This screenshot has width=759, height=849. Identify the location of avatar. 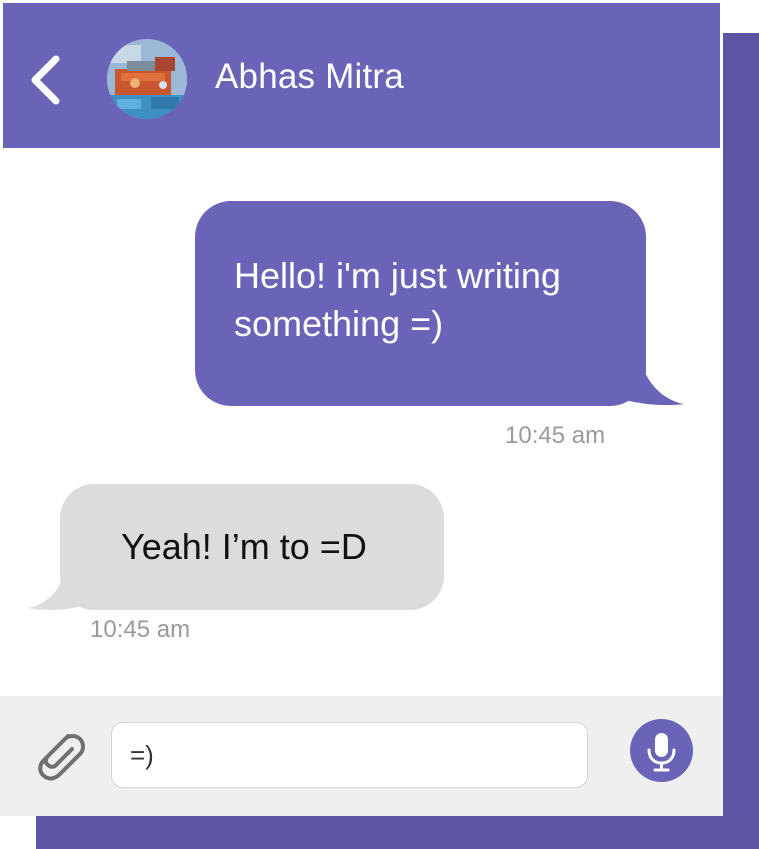
(147, 79).